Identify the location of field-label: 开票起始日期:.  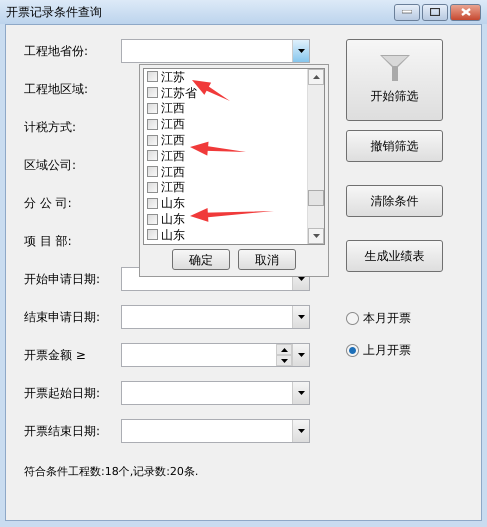
(62, 393).